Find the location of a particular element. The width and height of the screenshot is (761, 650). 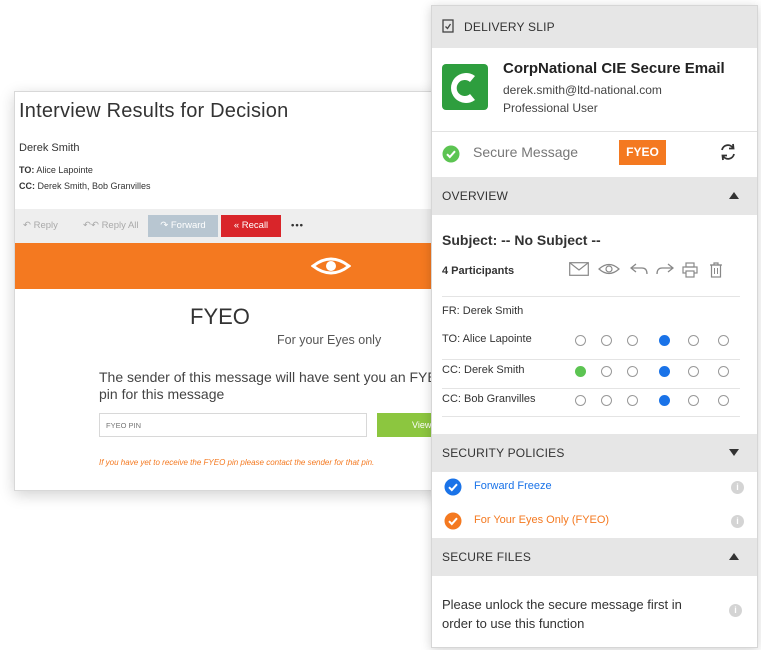

reply-all-label: Reply All is located at coordinates (120, 225).